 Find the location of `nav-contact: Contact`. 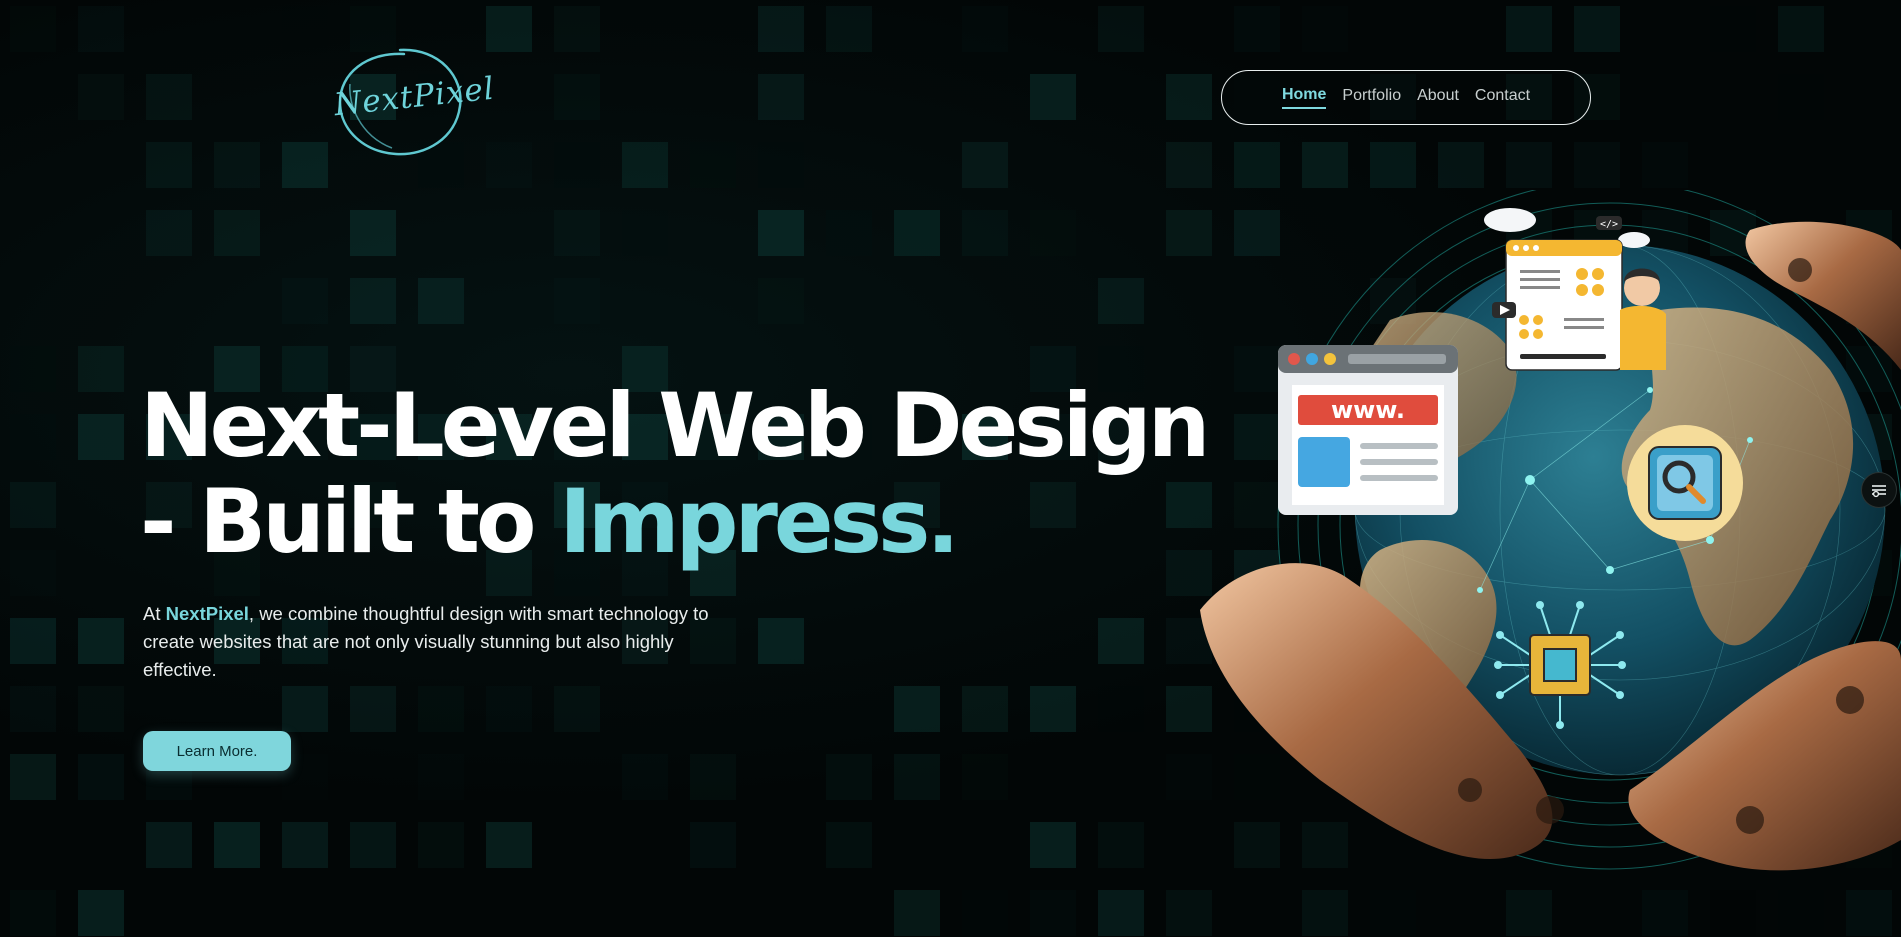

nav-contact: Contact is located at coordinates (1502, 97).